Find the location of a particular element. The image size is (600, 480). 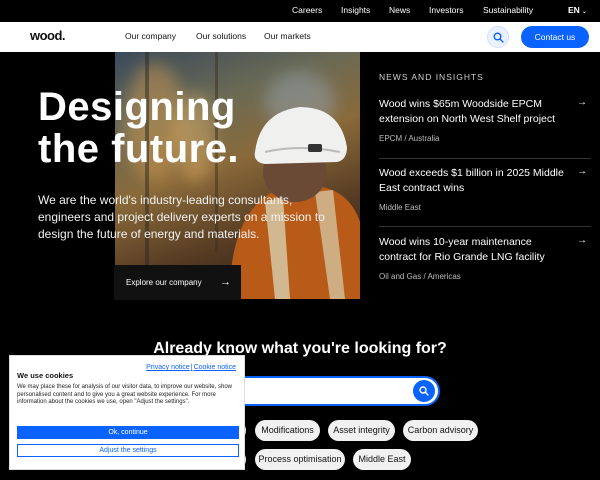

cookie-notice-link: Cookie notice is located at coordinates (215, 367).